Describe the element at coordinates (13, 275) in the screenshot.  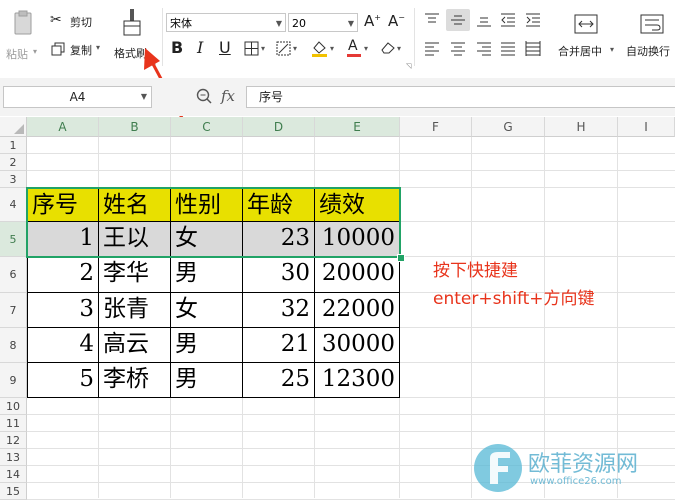
I see `row-header-6: 6` at that location.